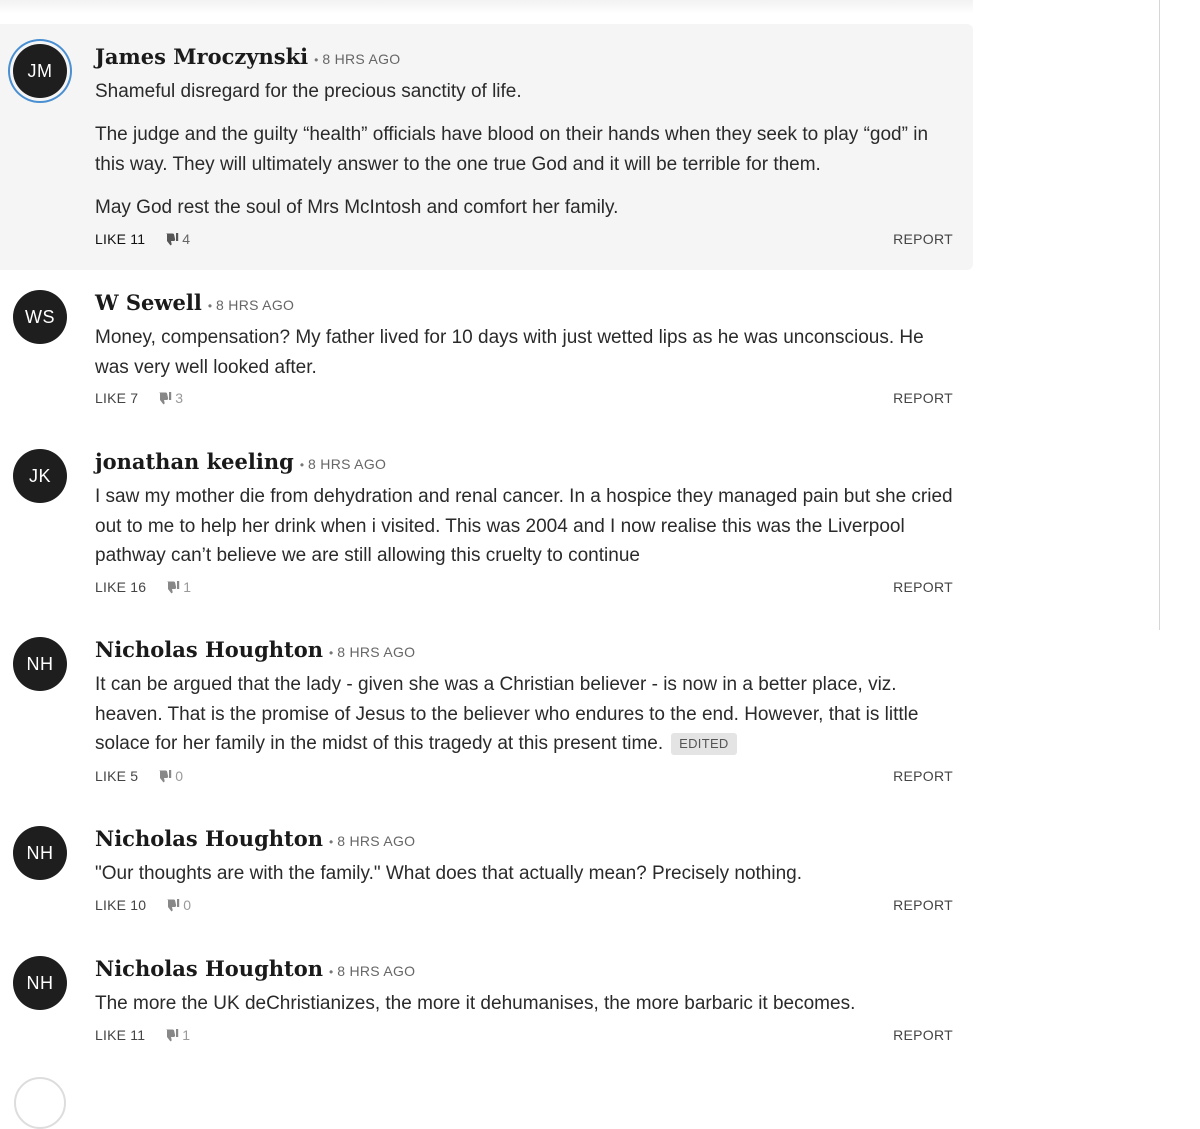  Describe the element at coordinates (116, 776) in the screenshot. I see `like-button: LIKE 5` at that location.